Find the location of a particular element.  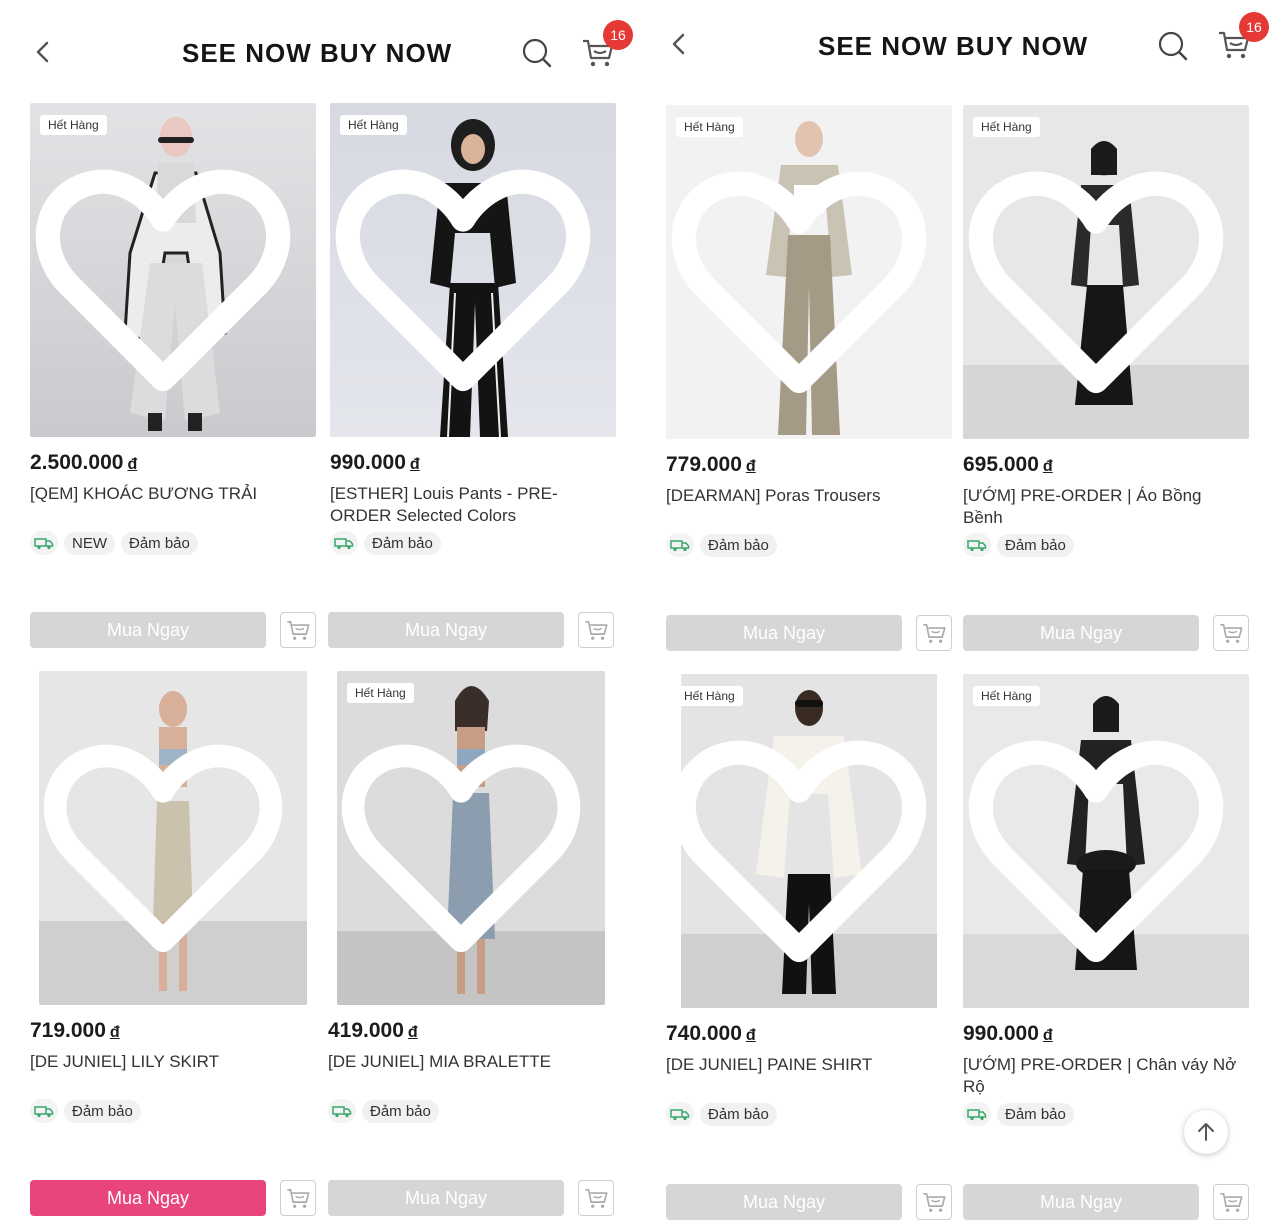

arrow-up-icon is located at coordinates (1206, 1132).